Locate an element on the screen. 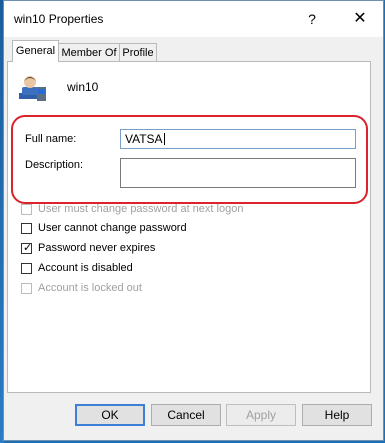  title-bar: win10 Properties ? ✕ is located at coordinates (193, 19).